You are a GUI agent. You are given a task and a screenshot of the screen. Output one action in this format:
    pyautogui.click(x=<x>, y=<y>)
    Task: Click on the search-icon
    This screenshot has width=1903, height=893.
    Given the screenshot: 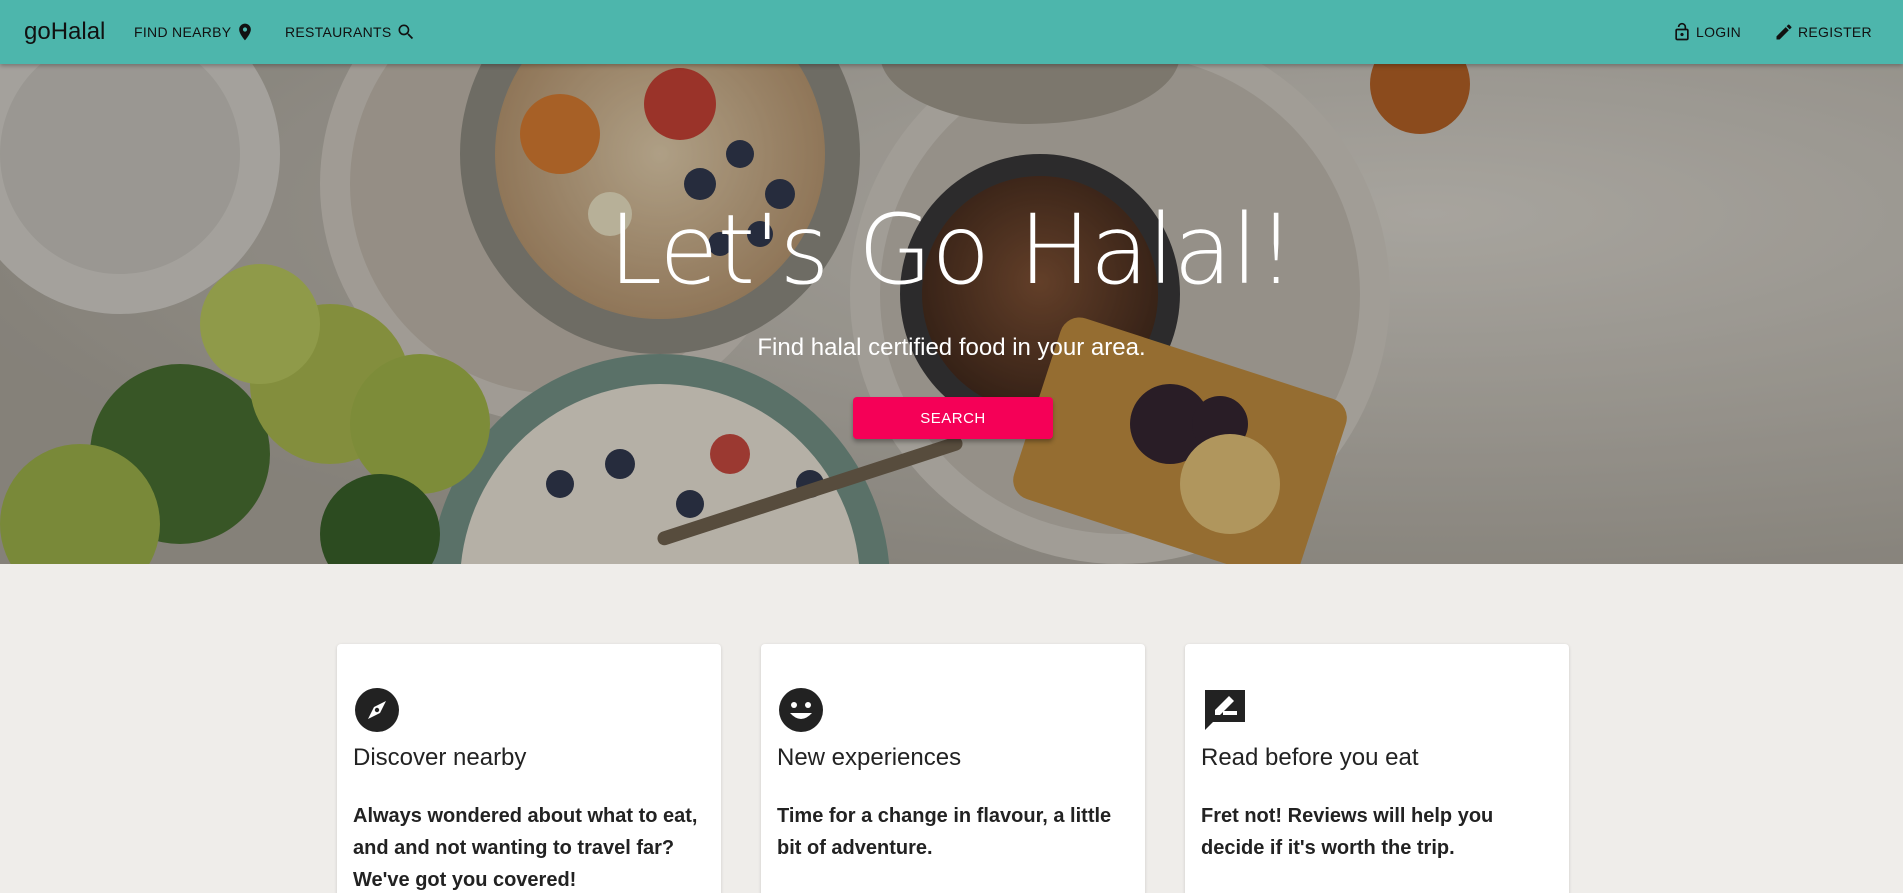 What is the action you would take?
    pyautogui.click(x=405, y=32)
    